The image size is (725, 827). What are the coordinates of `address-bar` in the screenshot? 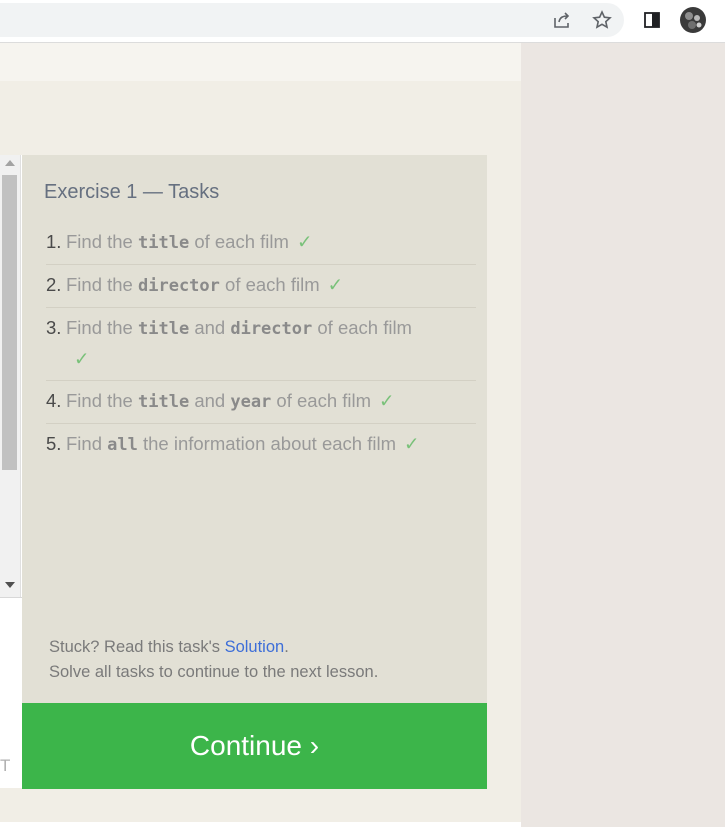 It's located at (312, 20).